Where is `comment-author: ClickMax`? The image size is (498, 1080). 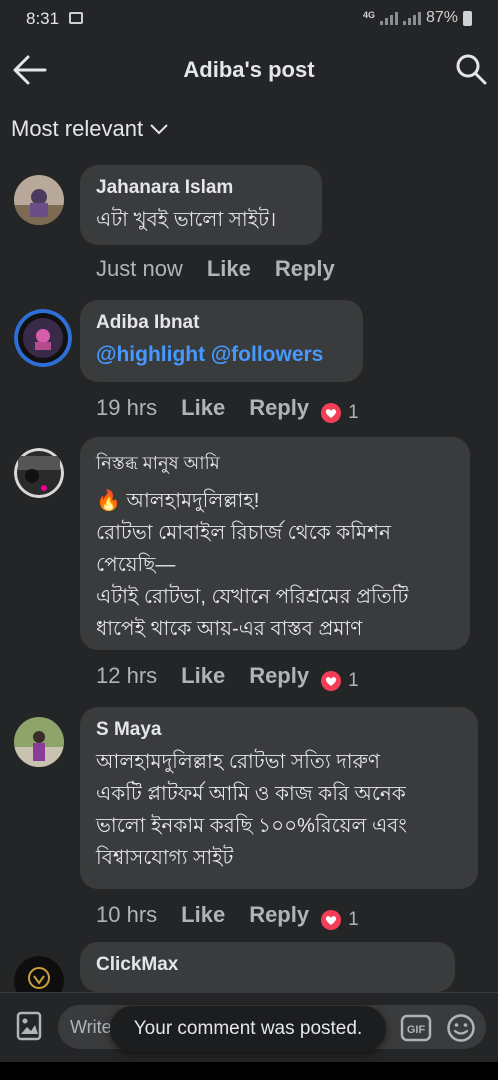 comment-author: ClickMax is located at coordinates (267, 965).